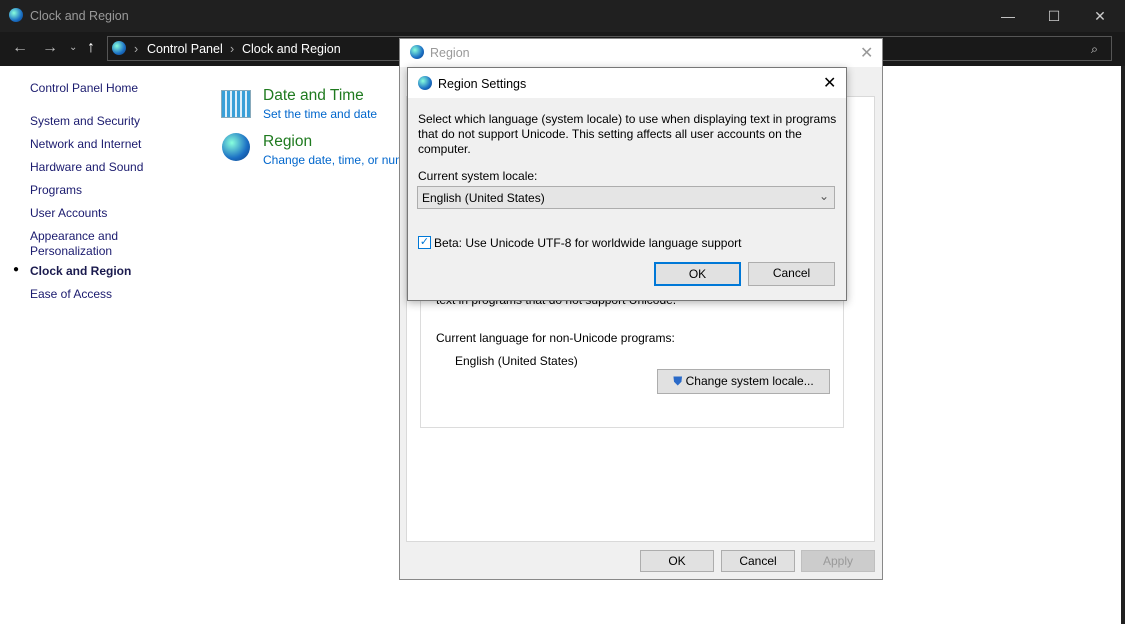 The width and height of the screenshot is (1125, 624). What do you see at coordinates (313, 96) in the screenshot?
I see `category-date-time: Date and Time` at bounding box center [313, 96].